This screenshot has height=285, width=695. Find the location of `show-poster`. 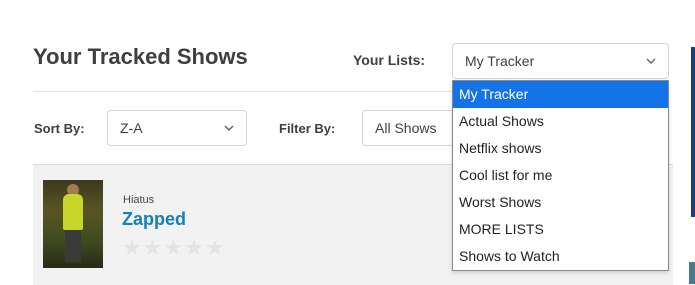

show-poster is located at coordinates (73, 224).